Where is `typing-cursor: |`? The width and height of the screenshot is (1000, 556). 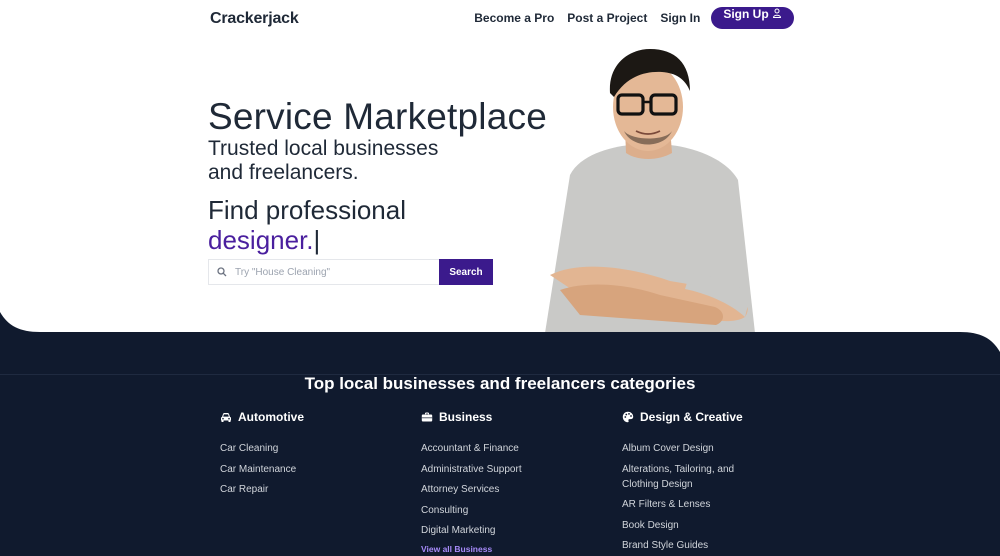
typing-cursor: | is located at coordinates (317, 240).